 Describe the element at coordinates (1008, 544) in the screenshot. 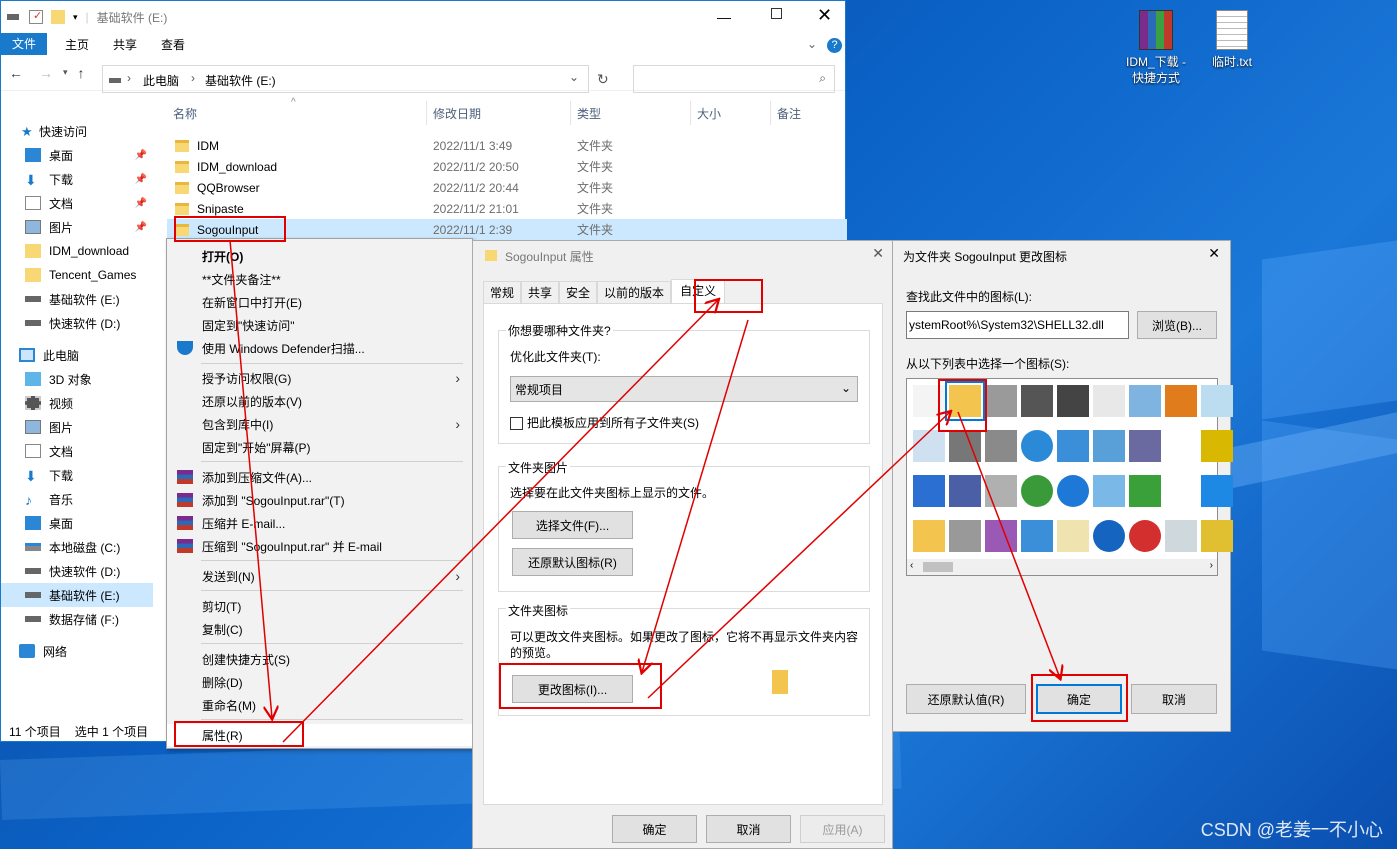

I see `arrow-to-ok` at that location.